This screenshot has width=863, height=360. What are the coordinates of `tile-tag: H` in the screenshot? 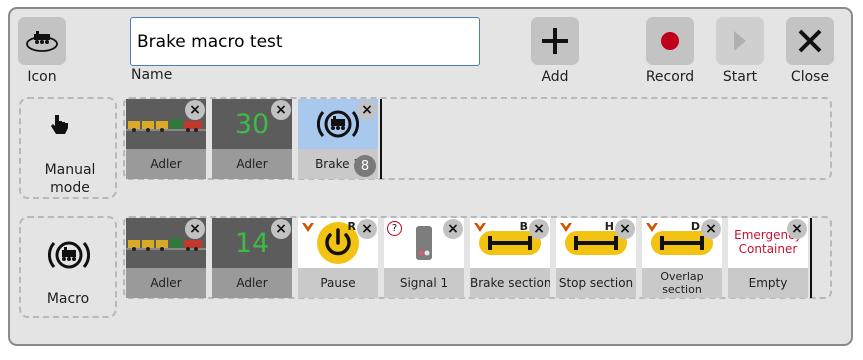 It's located at (609, 226).